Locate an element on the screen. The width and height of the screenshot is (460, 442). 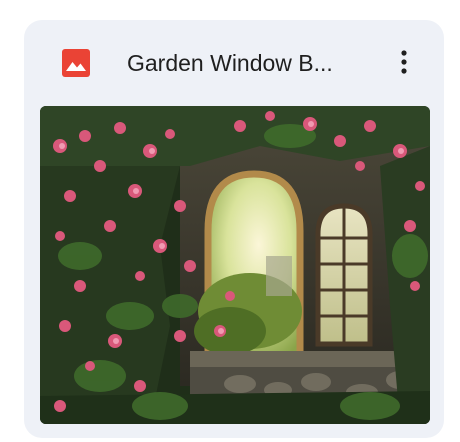
more-options-button is located at coordinates (404, 62).